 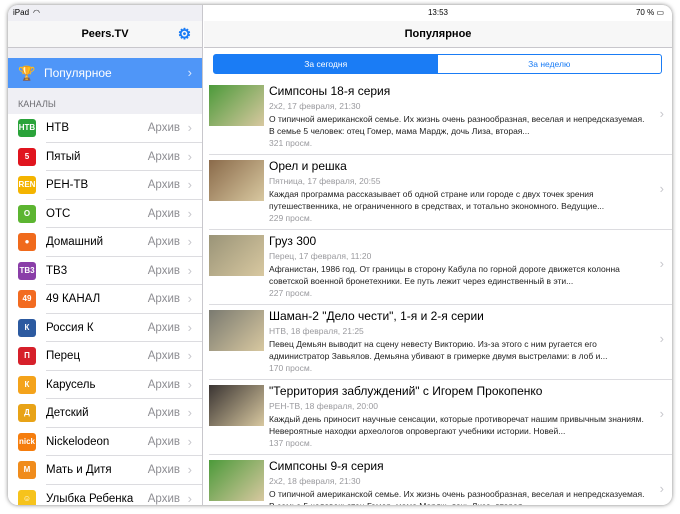 I want to click on device-label: iPad, so click(x=21, y=12).